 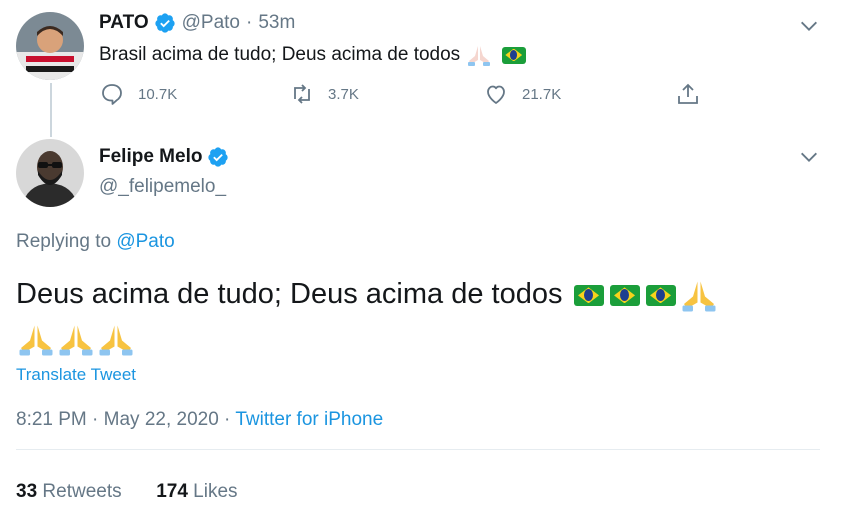 What do you see at coordinates (76, 375) in the screenshot?
I see `translate-tweet-link: Translate Tweet` at bounding box center [76, 375].